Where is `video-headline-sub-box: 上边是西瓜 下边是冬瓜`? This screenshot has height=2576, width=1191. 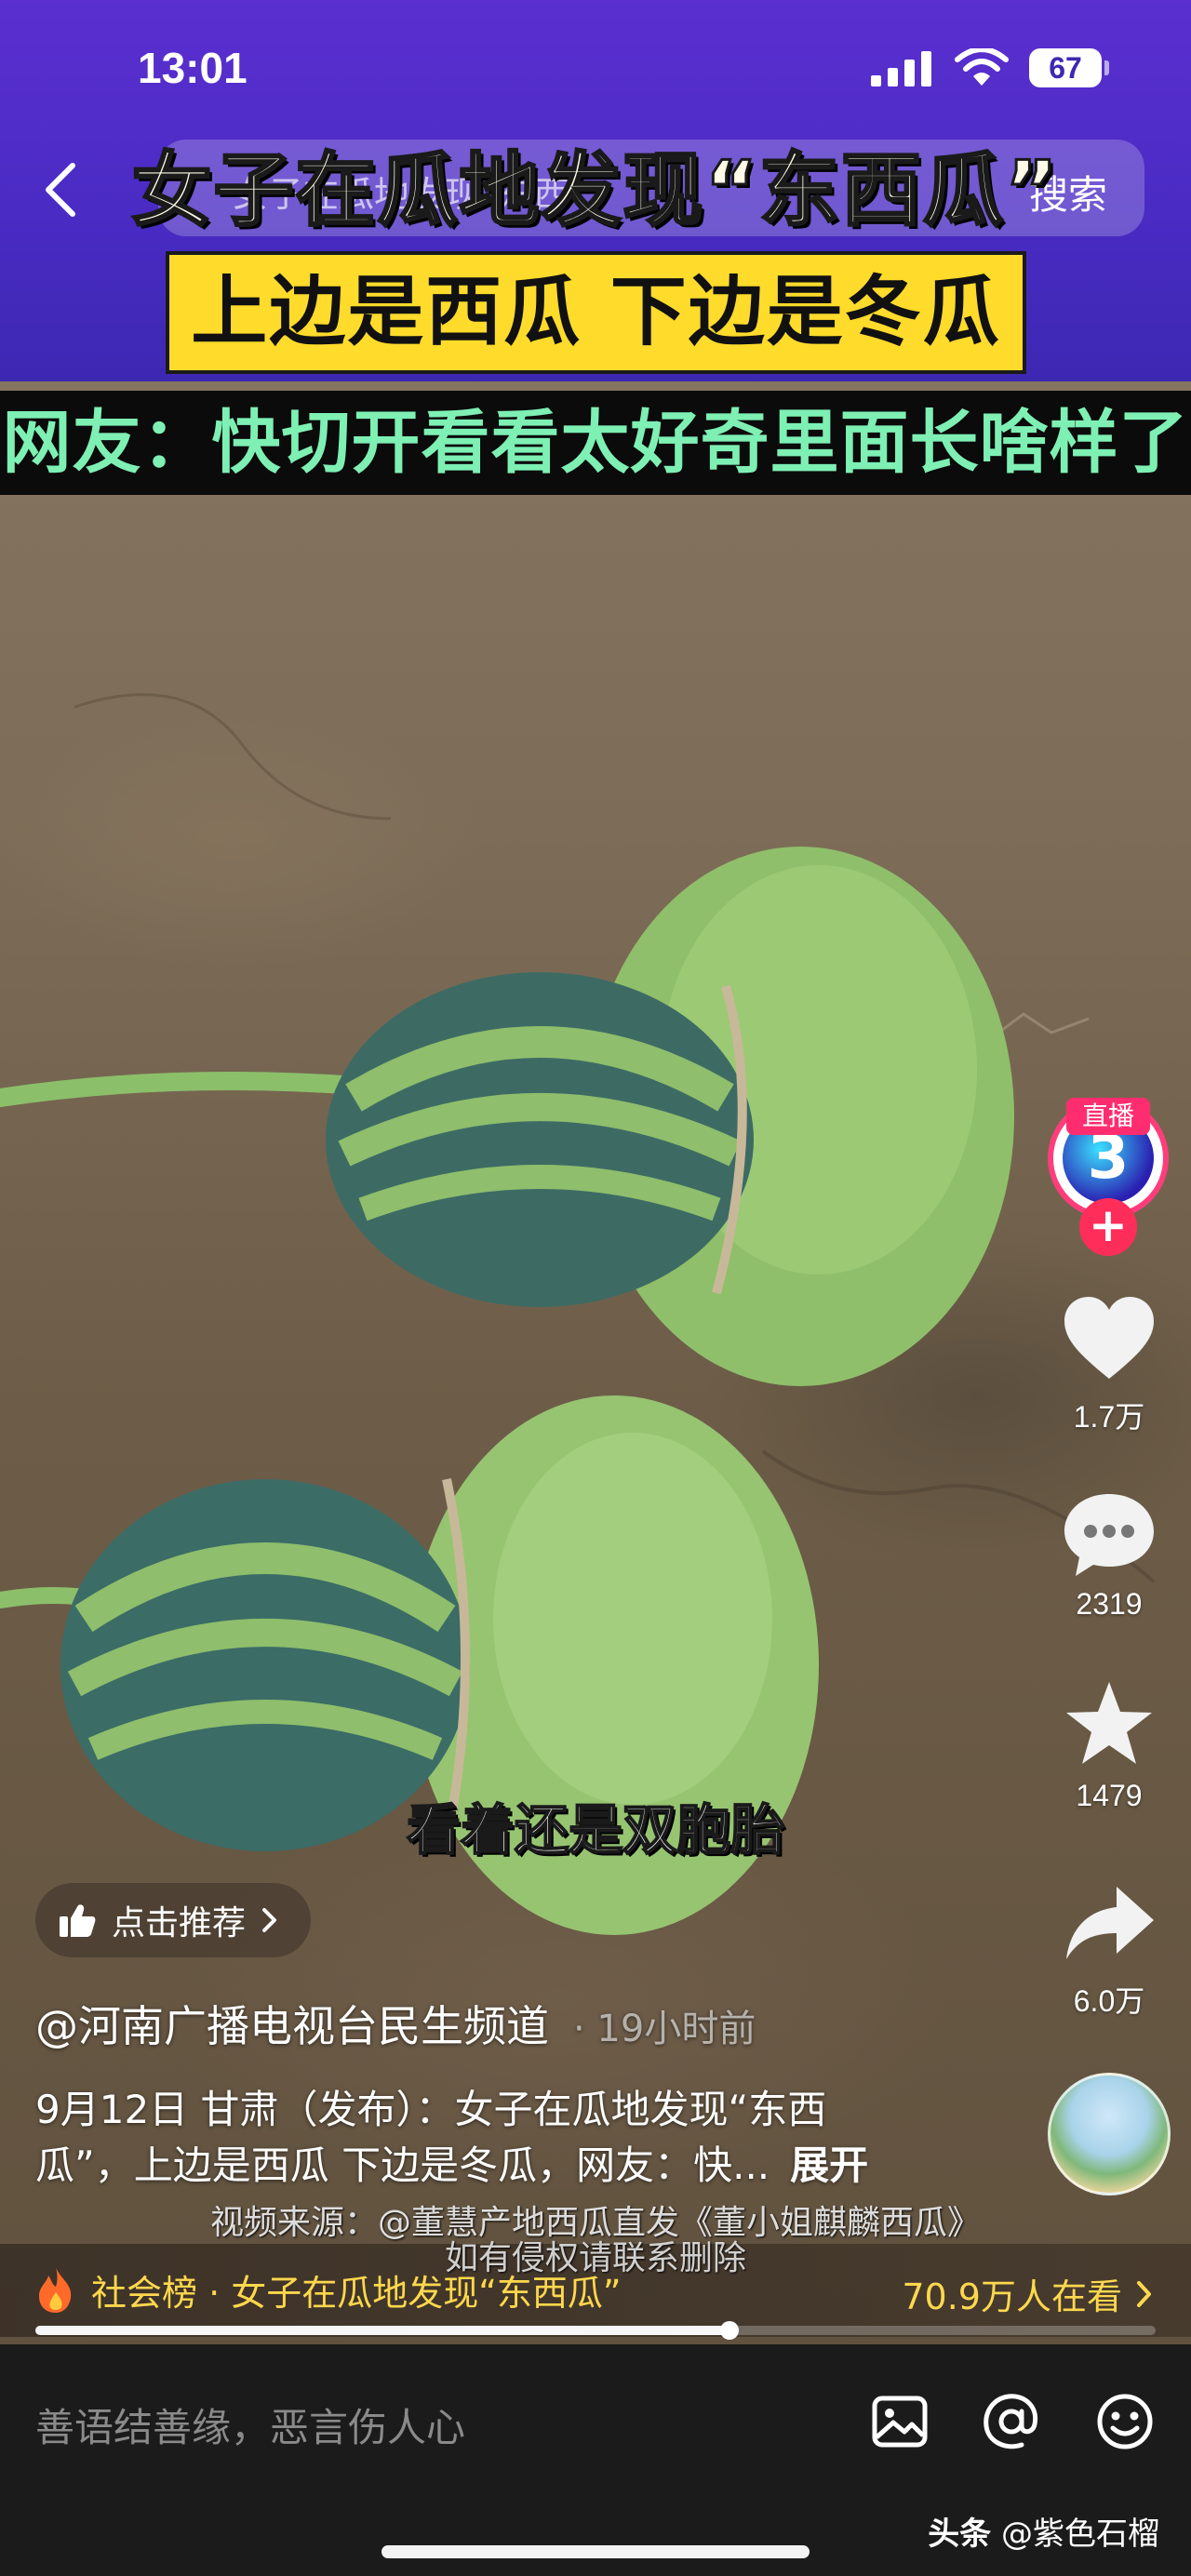 video-headline-sub-box: 上边是西瓜 下边是冬瓜 is located at coordinates (596, 312).